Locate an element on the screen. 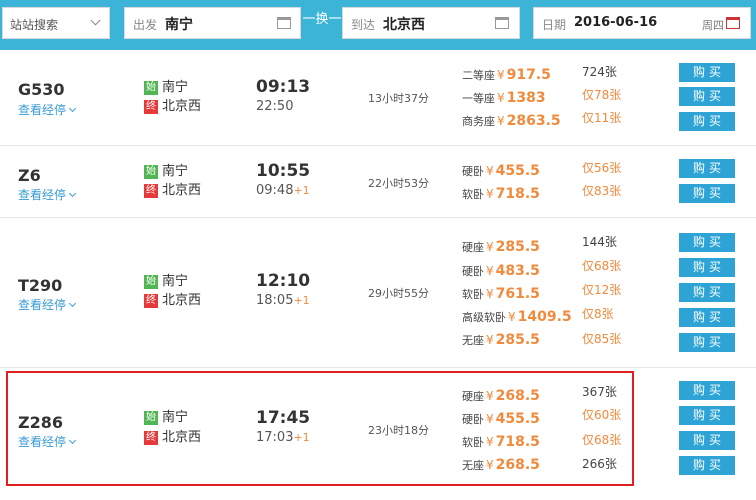 This screenshot has width=756, height=500. seat-price: 761.5 is located at coordinates (517, 294).